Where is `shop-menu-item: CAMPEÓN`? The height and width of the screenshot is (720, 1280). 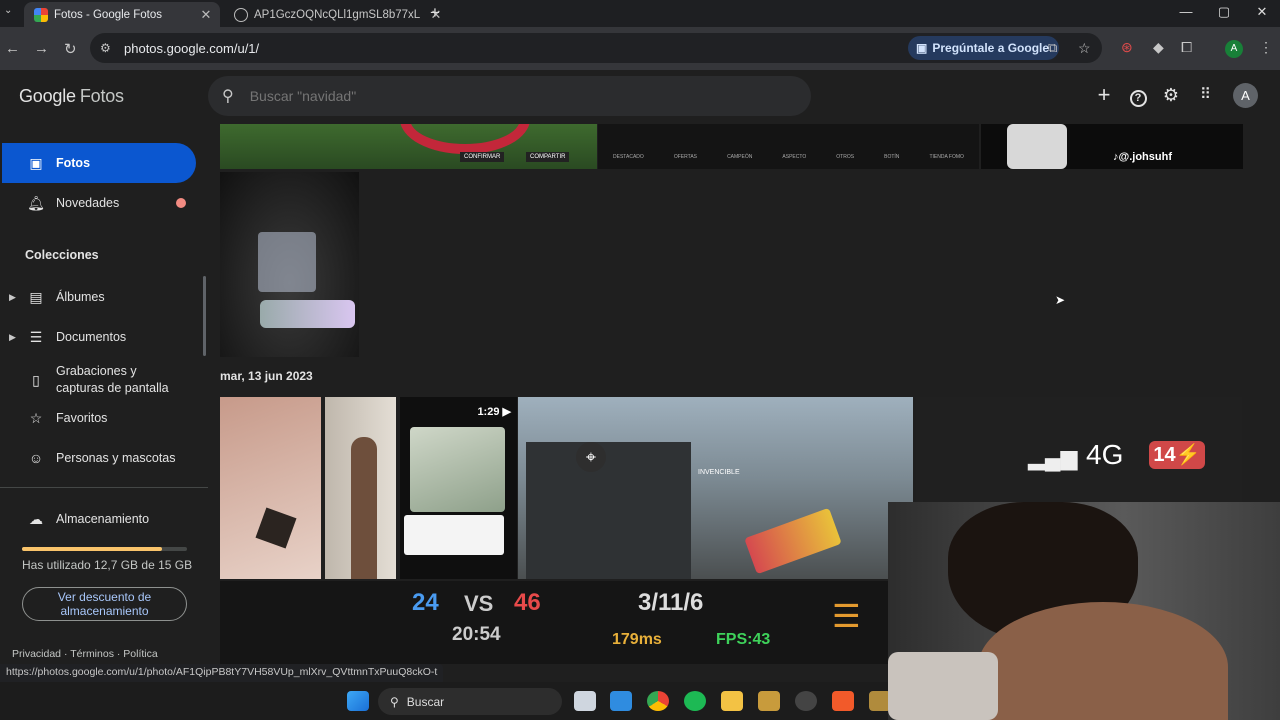
shop-menu-item: CAMPEÓN is located at coordinates (740, 157).